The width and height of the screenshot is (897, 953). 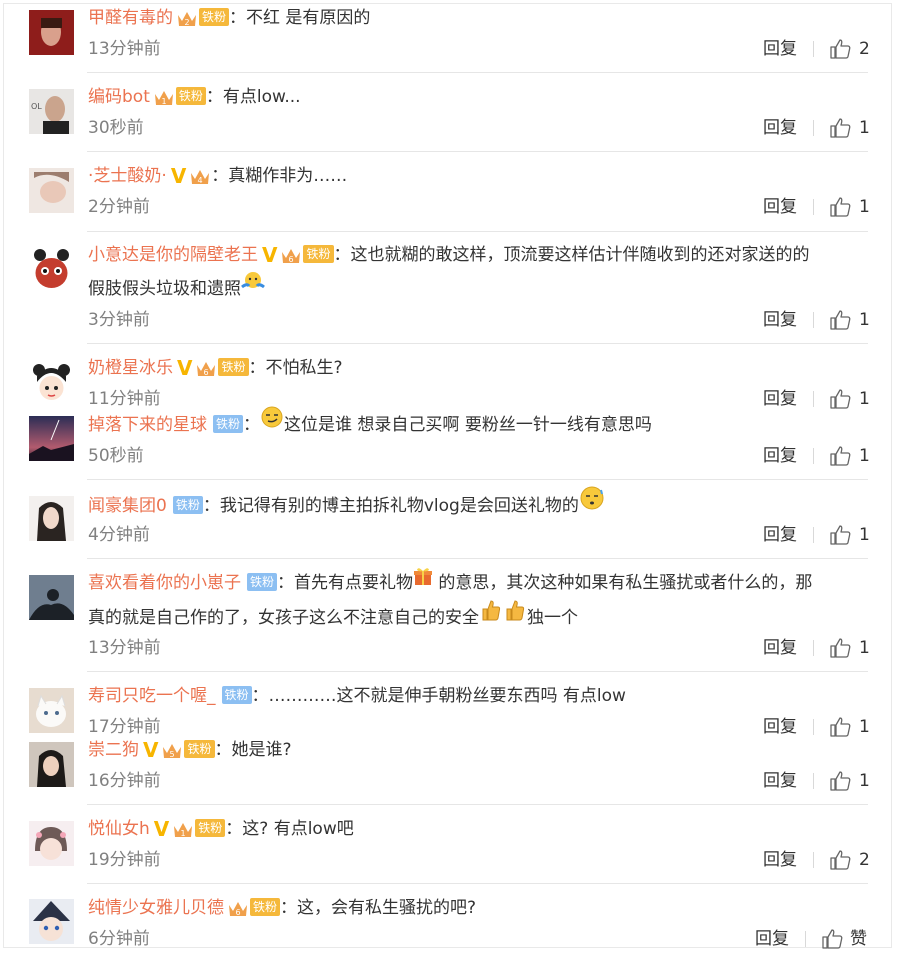 What do you see at coordinates (173, 255) in the screenshot?
I see `username: 小意达是你的隔壁老王` at bounding box center [173, 255].